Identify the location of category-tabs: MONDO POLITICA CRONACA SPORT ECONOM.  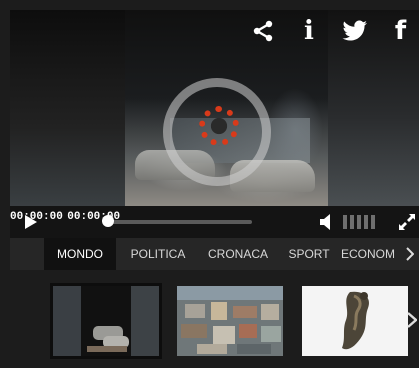
(214, 254).